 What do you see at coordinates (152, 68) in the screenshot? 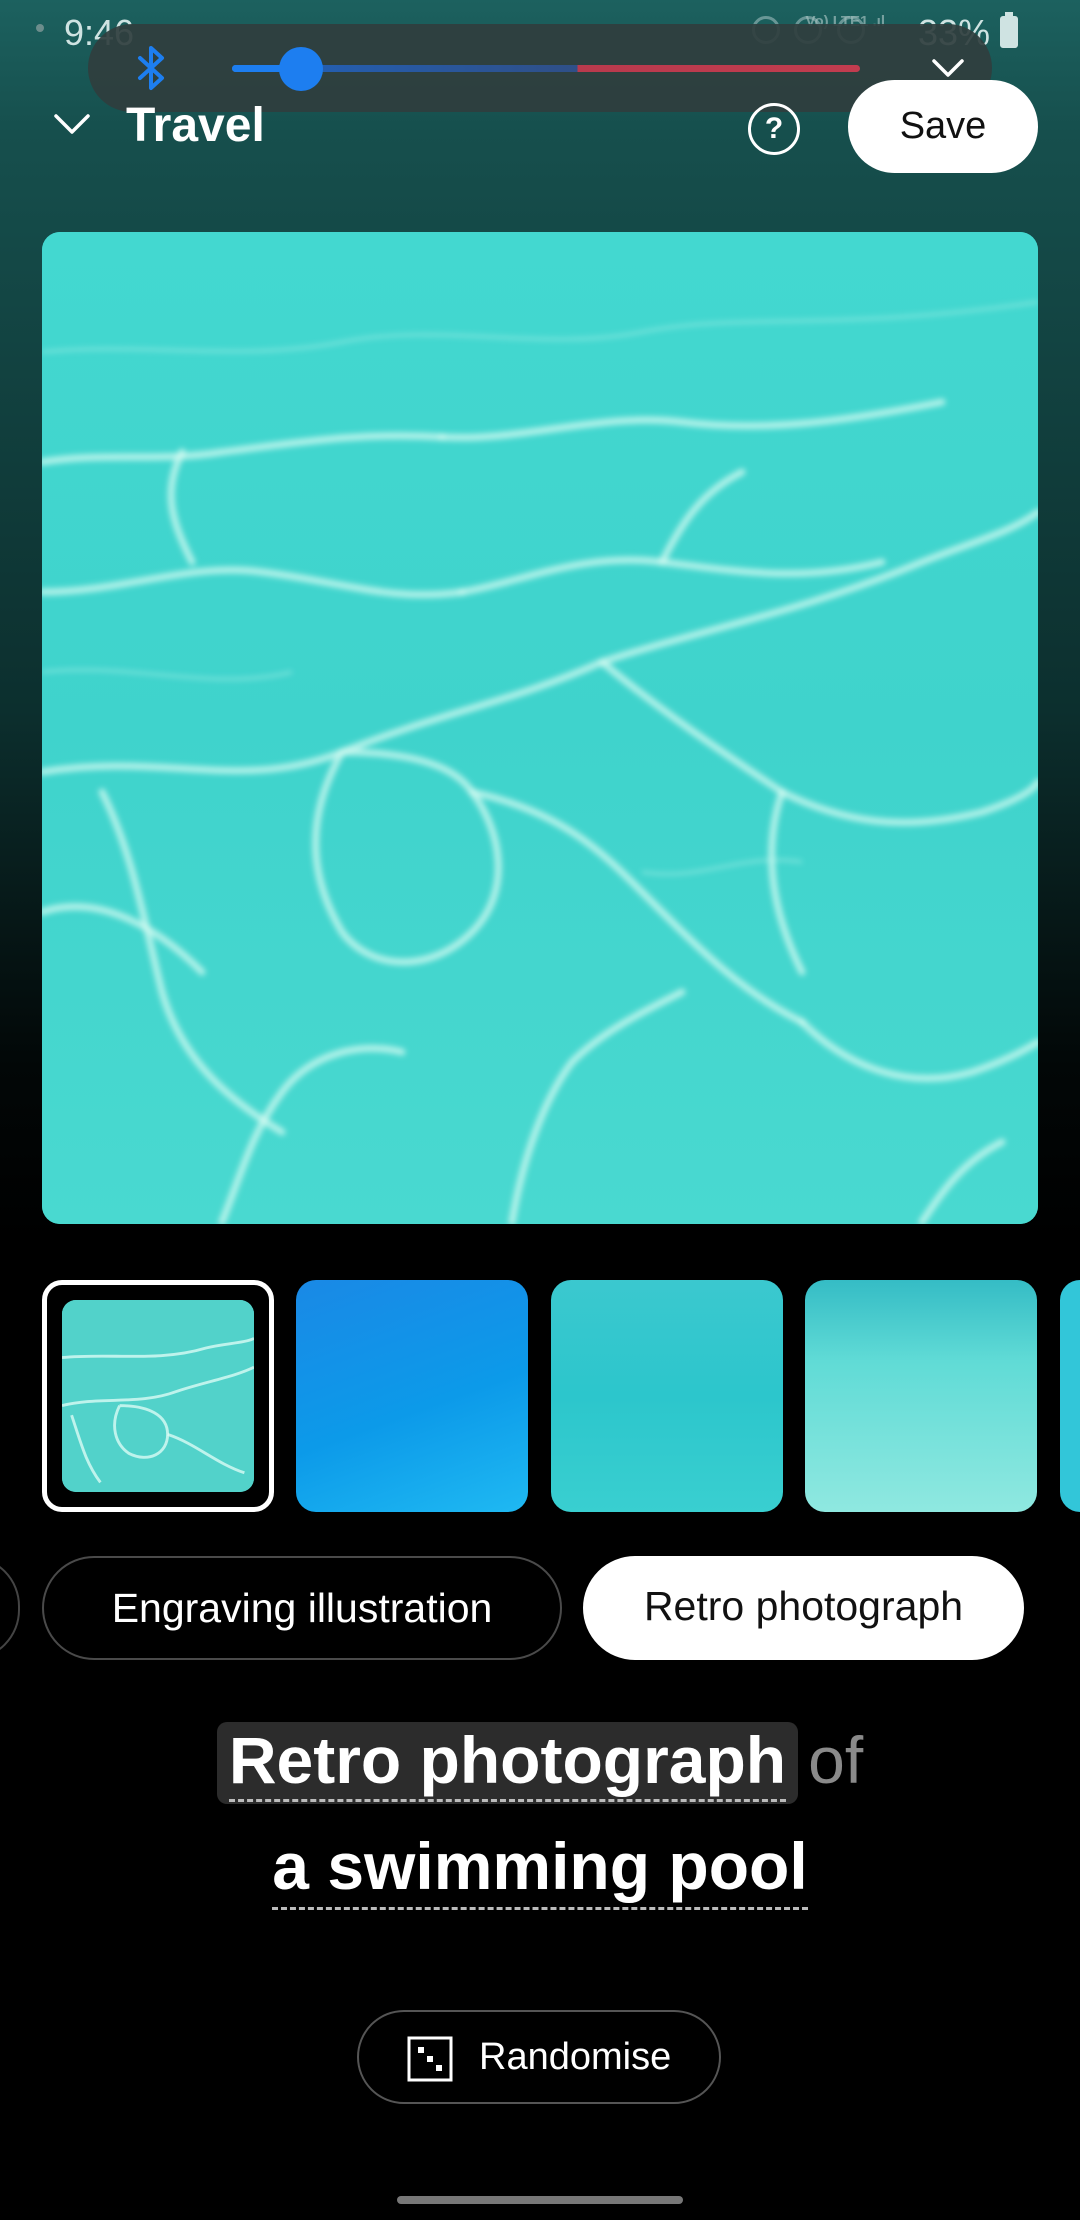
I see `bluetooth-icon` at bounding box center [152, 68].